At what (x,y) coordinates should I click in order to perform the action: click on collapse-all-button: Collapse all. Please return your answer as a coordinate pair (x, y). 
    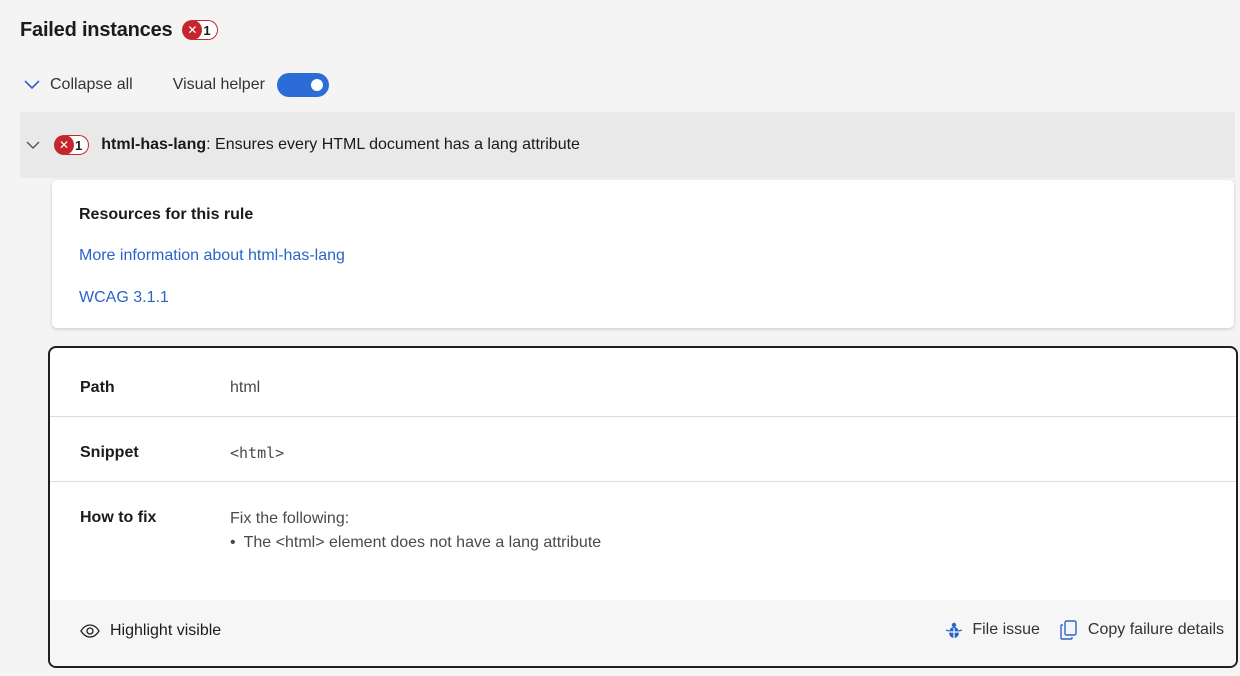
    Looking at the image, I should click on (78, 85).